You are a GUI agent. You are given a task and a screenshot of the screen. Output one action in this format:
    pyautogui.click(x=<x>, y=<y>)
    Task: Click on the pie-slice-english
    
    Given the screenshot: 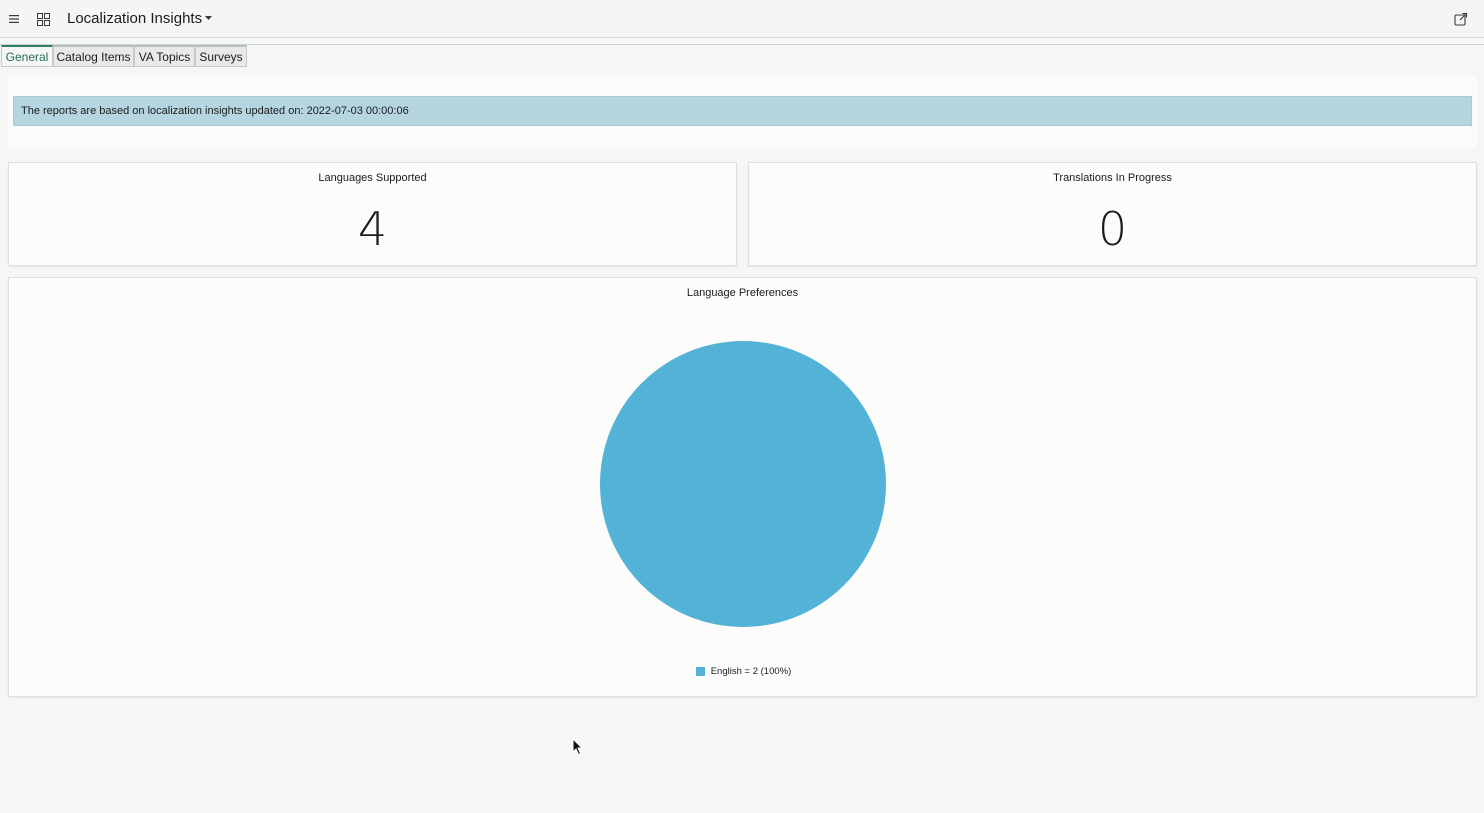 What is the action you would take?
    pyautogui.click(x=743, y=484)
    